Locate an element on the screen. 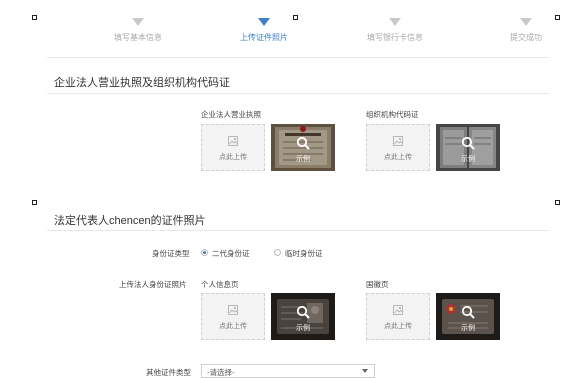  id-type-radio-temporary is located at coordinates (277, 252).